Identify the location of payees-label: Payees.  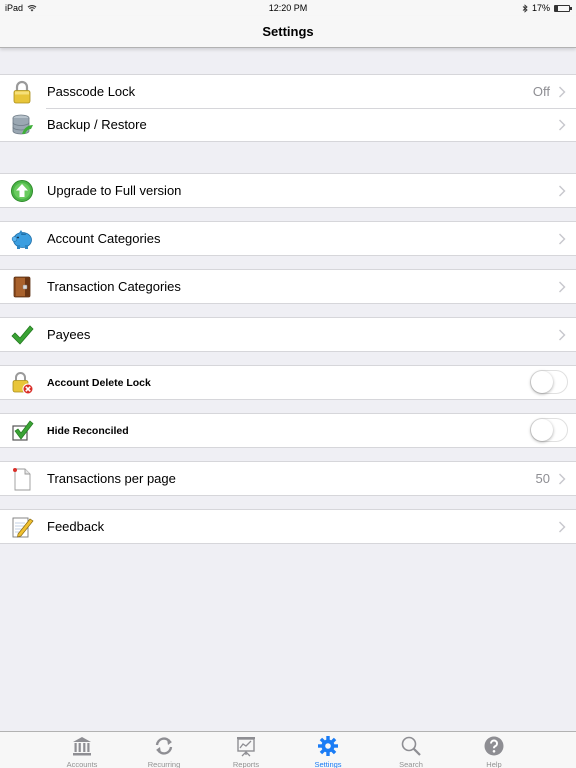
(69, 334).